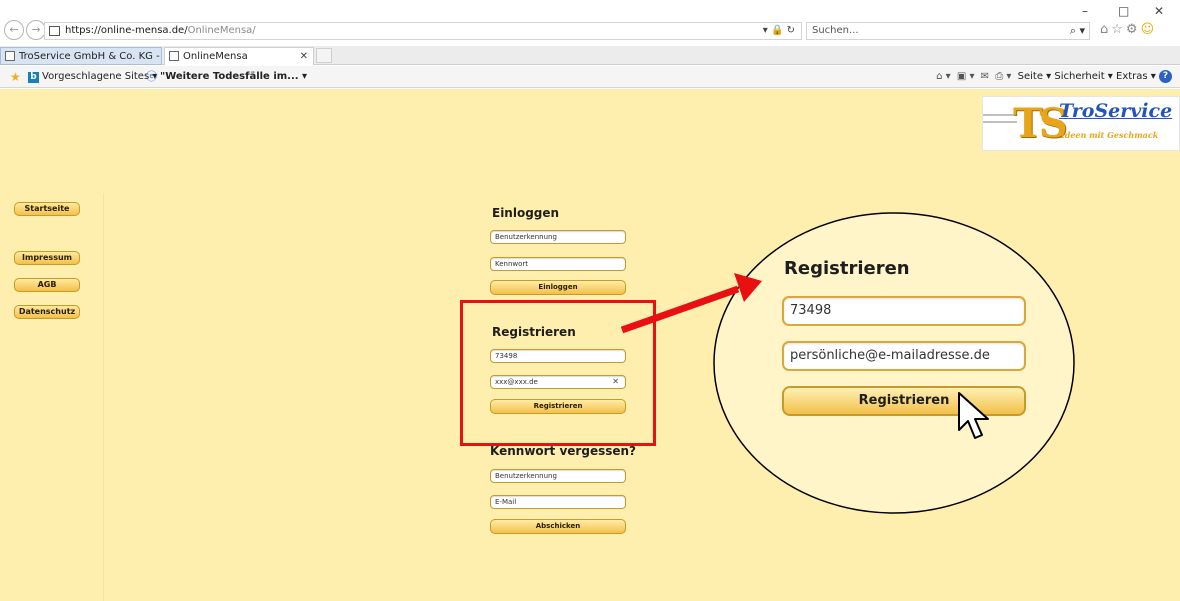 This screenshot has height=601, width=1180. I want to click on feedback-smiley-icon: ☺, so click(1149, 29).